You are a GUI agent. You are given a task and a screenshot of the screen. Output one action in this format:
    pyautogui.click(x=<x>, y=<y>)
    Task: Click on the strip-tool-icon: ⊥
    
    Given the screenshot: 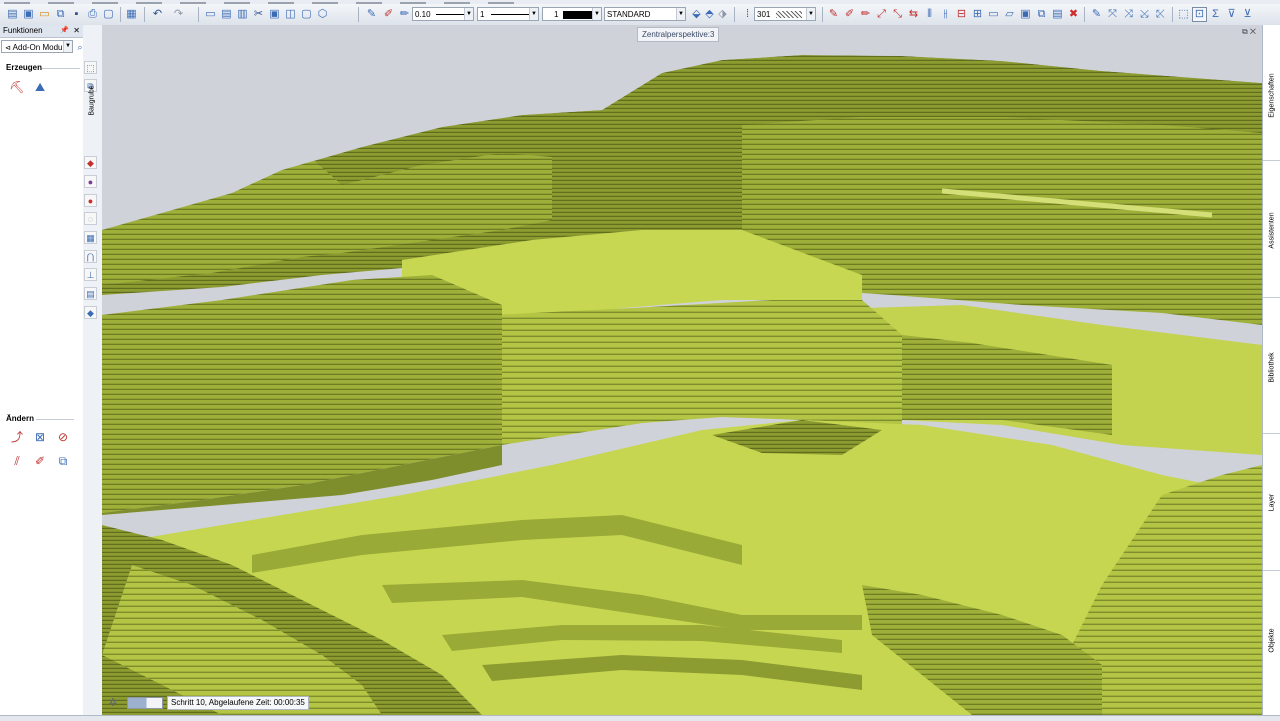 What is the action you would take?
    pyautogui.click(x=90, y=274)
    